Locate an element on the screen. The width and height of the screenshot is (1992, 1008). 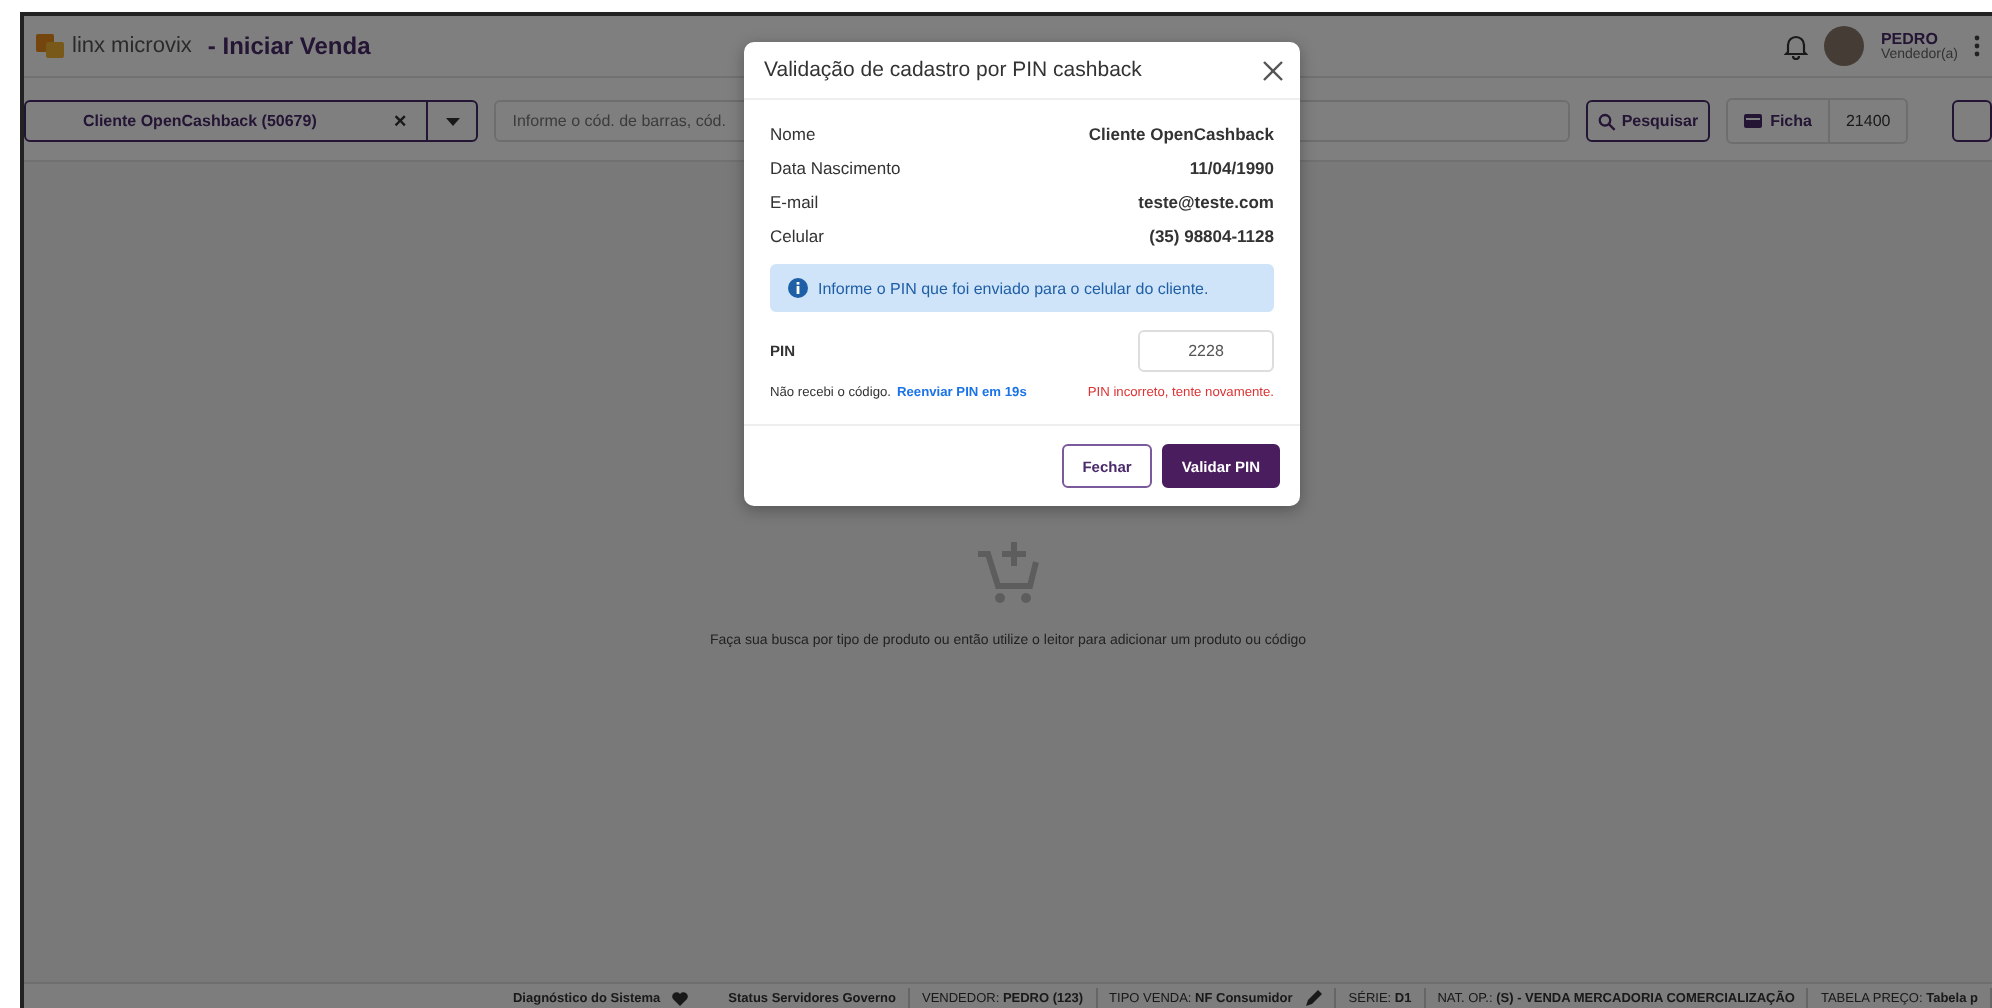
field-label: E-mail is located at coordinates (794, 201).